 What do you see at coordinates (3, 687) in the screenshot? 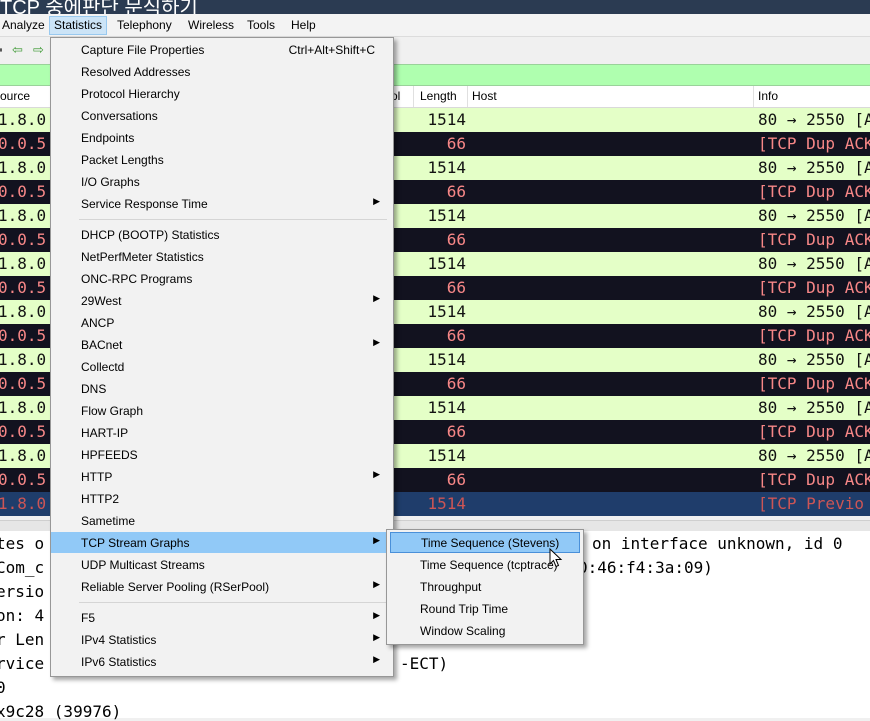
I see `detail-line: 0` at bounding box center [3, 687].